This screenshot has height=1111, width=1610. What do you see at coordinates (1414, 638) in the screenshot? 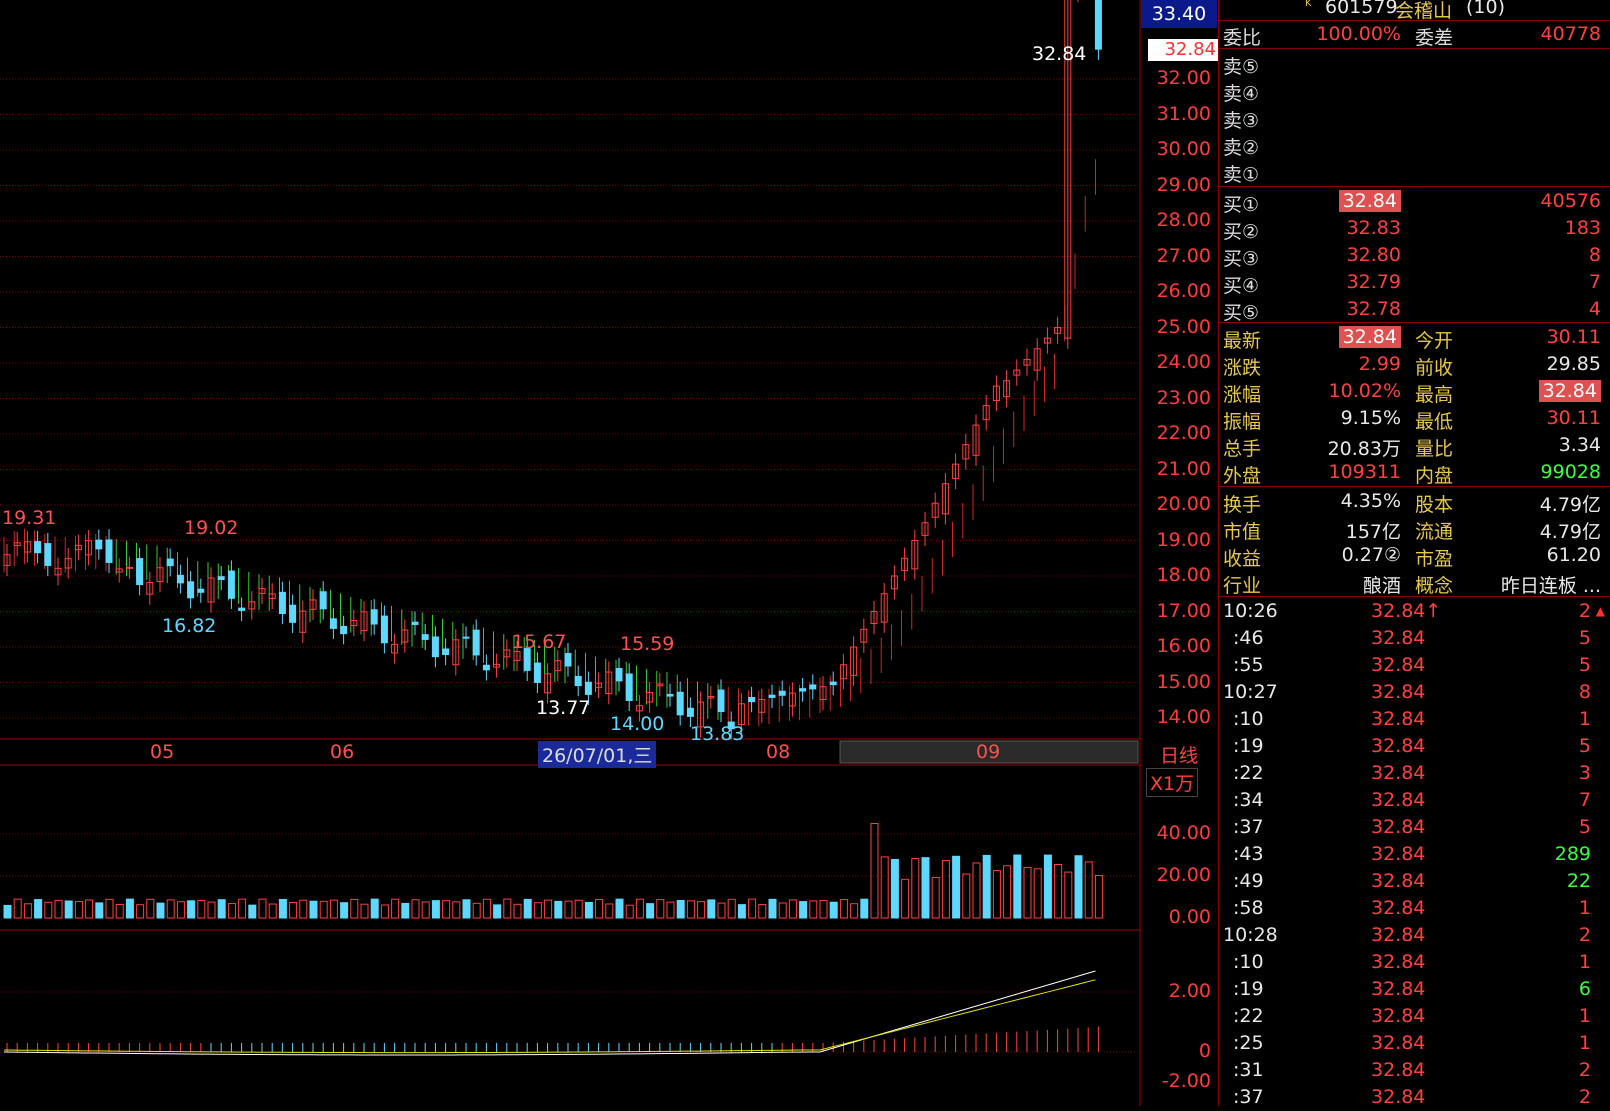
I see `tick-row: :46 32.84 5` at bounding box center [1414, 638].